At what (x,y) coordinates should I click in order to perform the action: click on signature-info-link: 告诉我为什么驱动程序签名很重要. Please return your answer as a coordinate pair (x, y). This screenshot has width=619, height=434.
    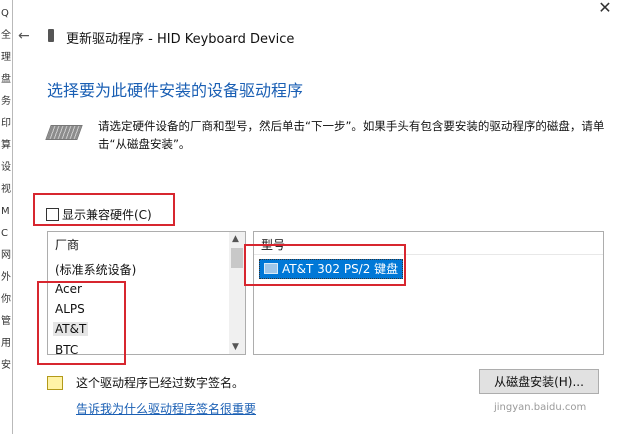
    Looking at the image, I should click on (166, 408).